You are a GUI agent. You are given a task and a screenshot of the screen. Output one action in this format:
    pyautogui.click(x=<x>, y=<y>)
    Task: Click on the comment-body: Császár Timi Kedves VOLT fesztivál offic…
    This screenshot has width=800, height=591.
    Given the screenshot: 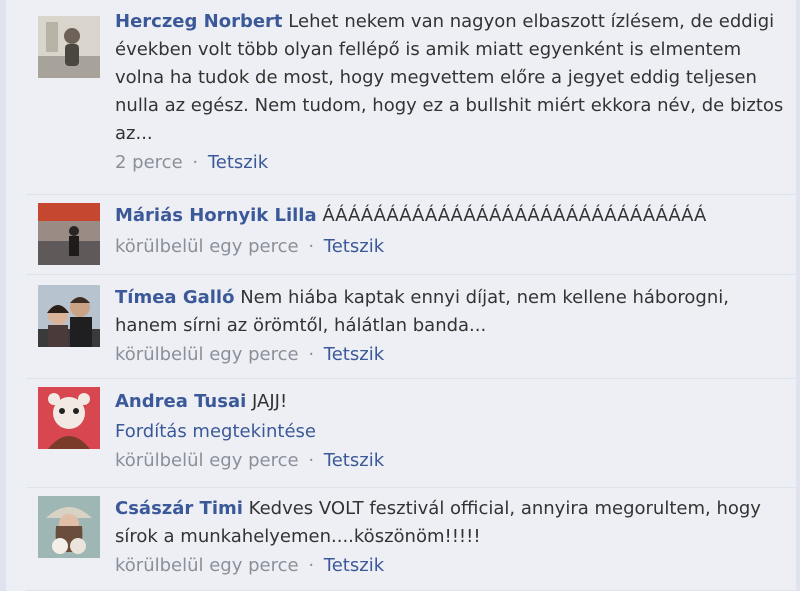 What is the action you would take?
    pyautogui.click(x=449, y=537)
    